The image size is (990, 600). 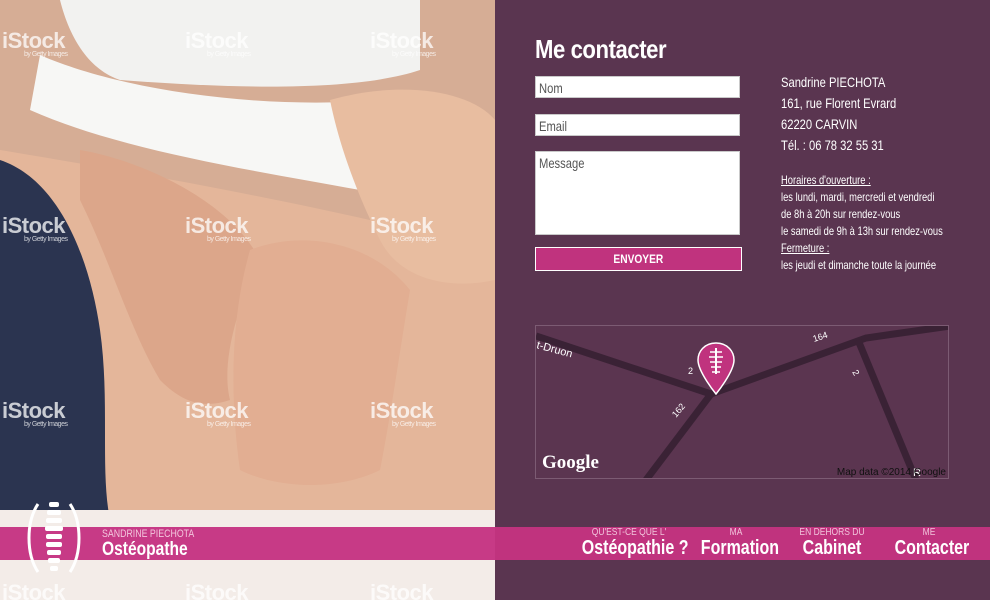 I want to click on nav-item-cabinet: EN DEHORS DU Cabinet, so click(x=832, y=543).